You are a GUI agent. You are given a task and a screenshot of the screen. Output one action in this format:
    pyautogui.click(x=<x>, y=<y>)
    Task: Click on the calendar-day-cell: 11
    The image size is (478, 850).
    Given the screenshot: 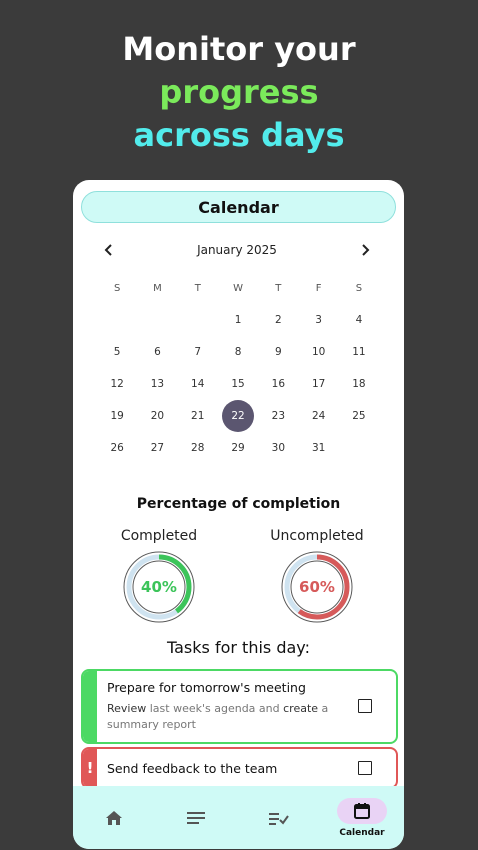 What is the action you would take?
    pyautogui.click(x=359, y=352)
    